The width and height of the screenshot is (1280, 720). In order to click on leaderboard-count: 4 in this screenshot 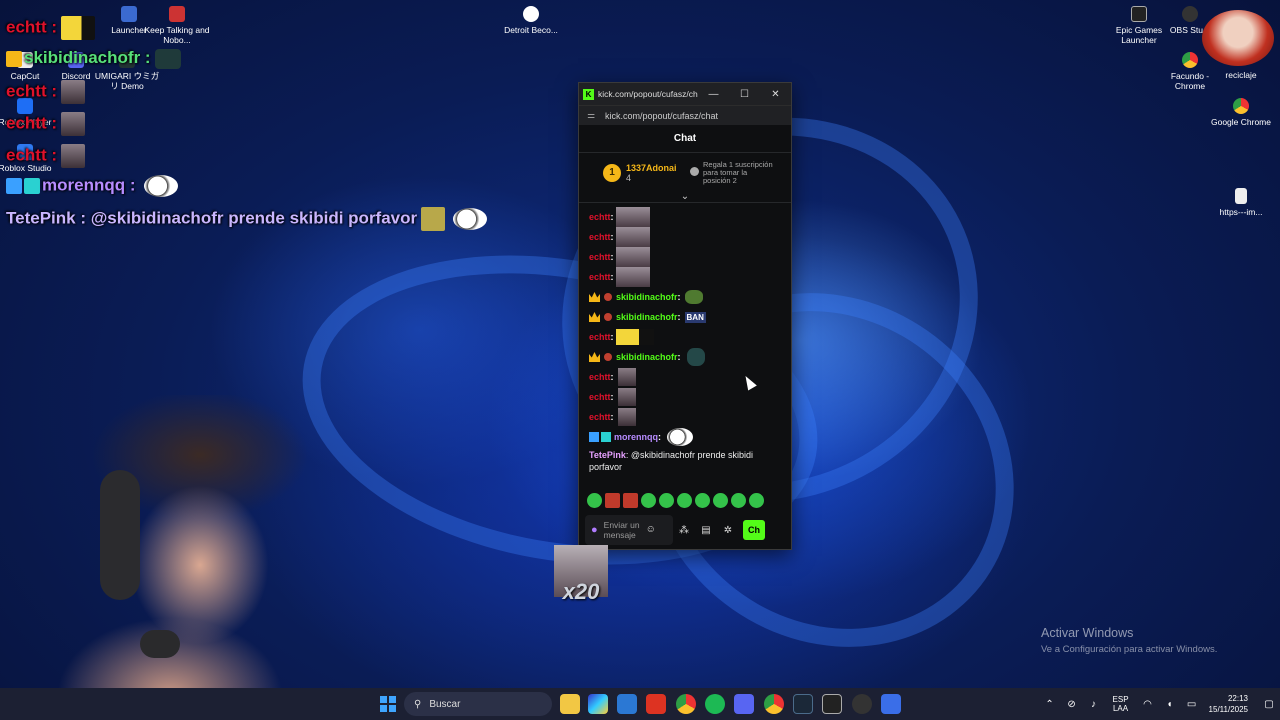, I will do `click(629, 178)`.